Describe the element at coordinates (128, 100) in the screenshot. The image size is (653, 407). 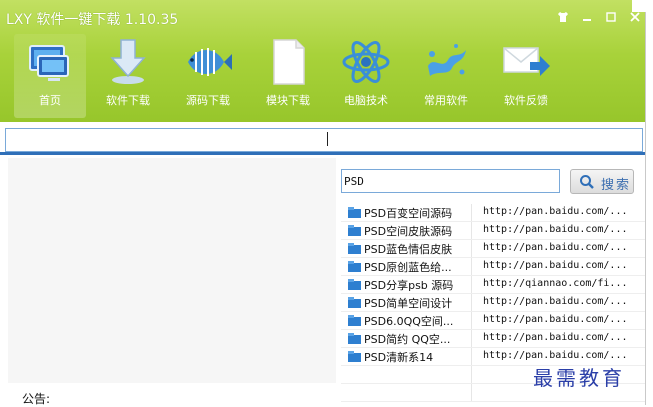
I see `nav-label-software-download: 软件下载` at that location.